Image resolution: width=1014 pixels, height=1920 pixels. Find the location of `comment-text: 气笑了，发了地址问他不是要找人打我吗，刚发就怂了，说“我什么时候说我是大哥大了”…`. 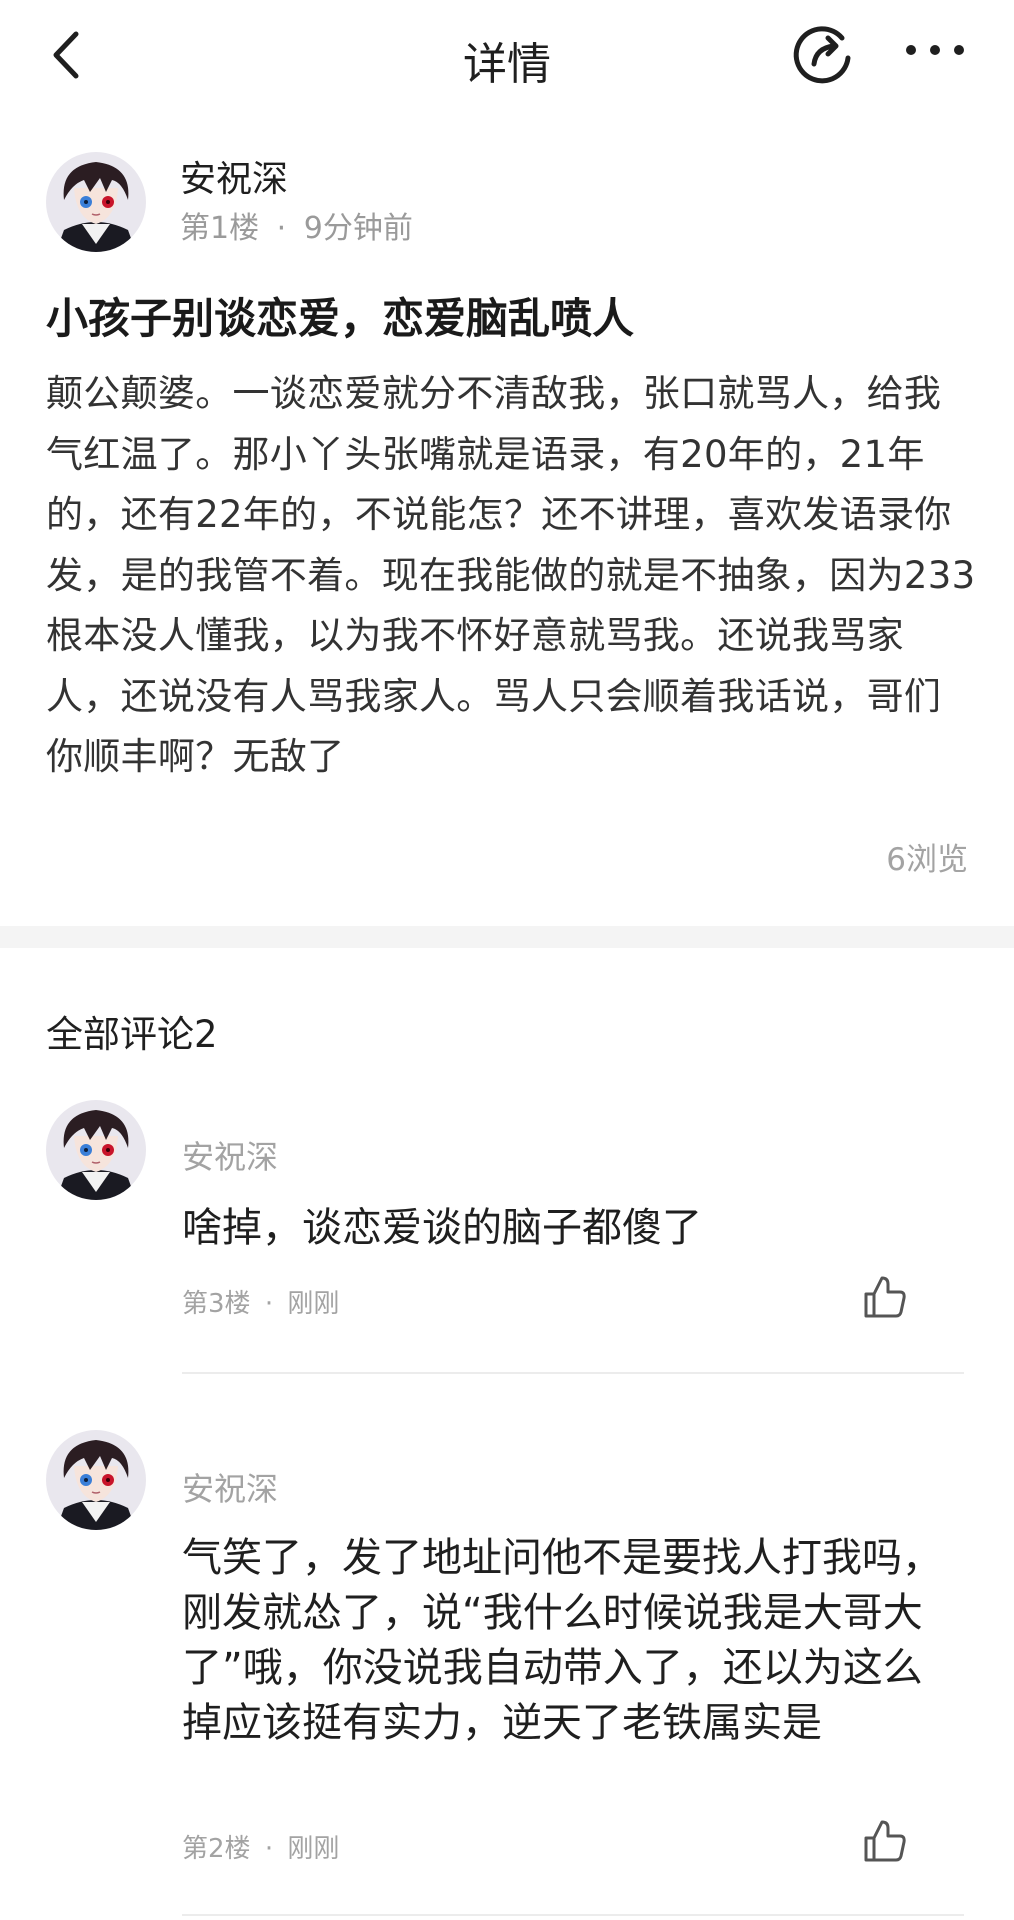

comment-text: 气笑了，发了地址问他不是要找人打我吗，刚发就怂了，说“我什么时候说我是大哥大了”… is located at coordinates (562, 1640).